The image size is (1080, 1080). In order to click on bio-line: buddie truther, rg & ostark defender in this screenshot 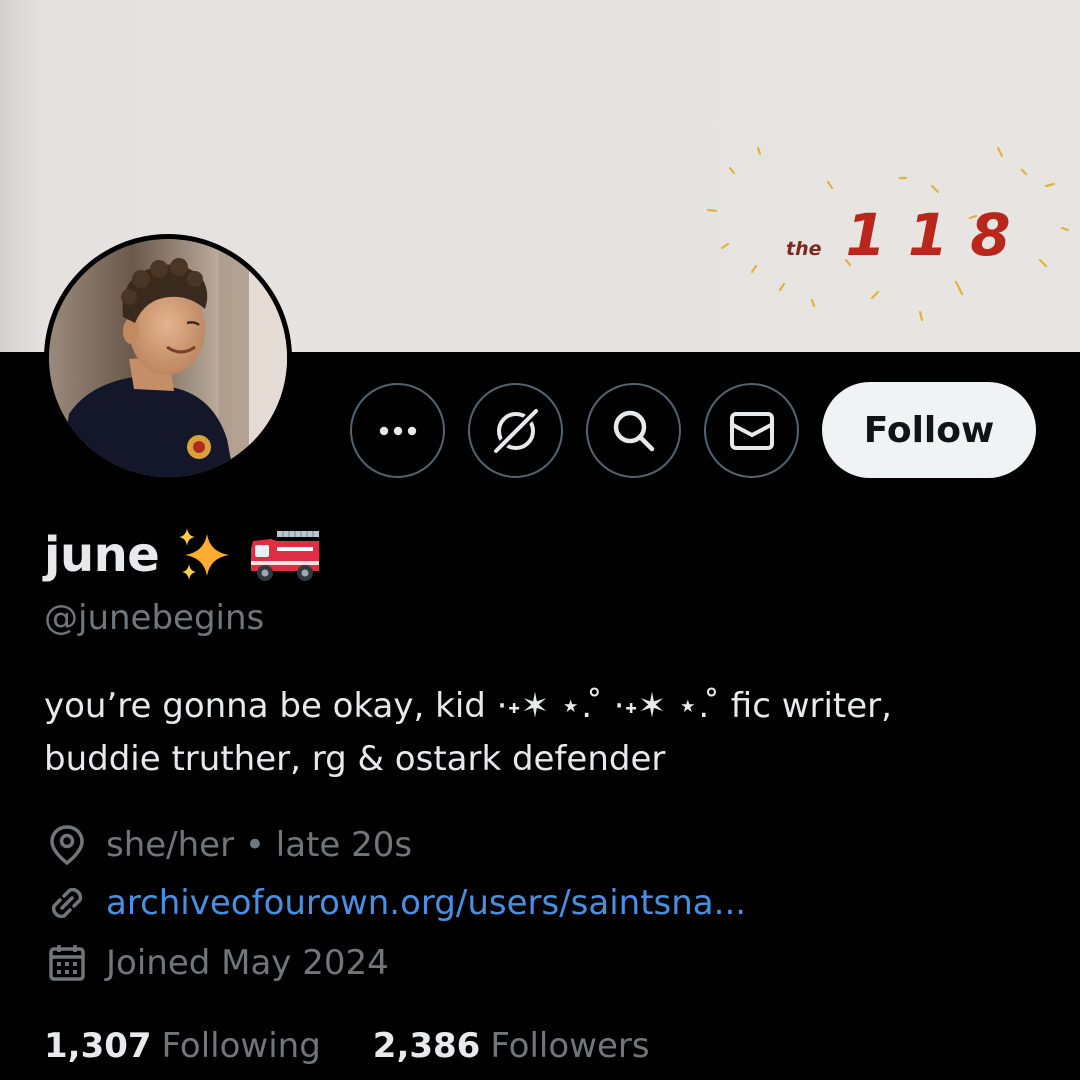, I will do `click(355, 759)`.